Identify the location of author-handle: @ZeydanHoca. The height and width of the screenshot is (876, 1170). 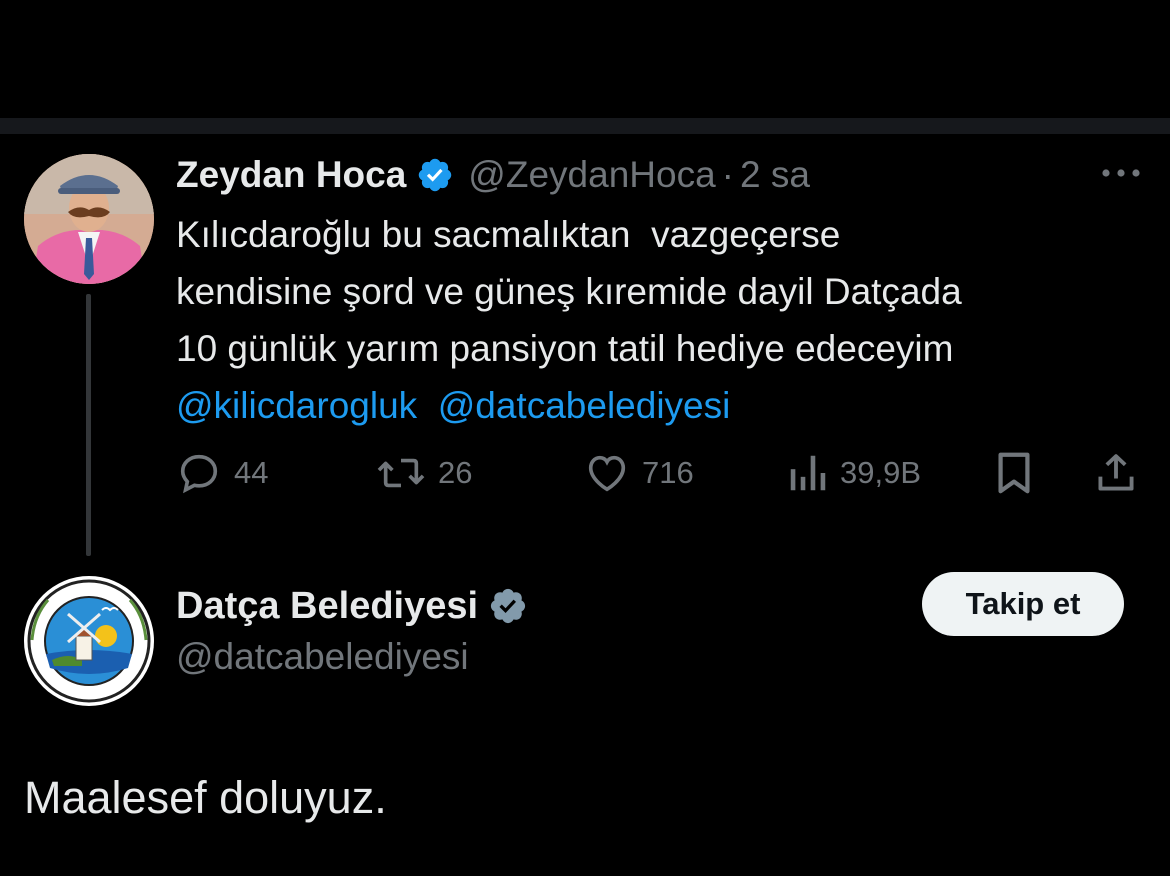
(591, 175).